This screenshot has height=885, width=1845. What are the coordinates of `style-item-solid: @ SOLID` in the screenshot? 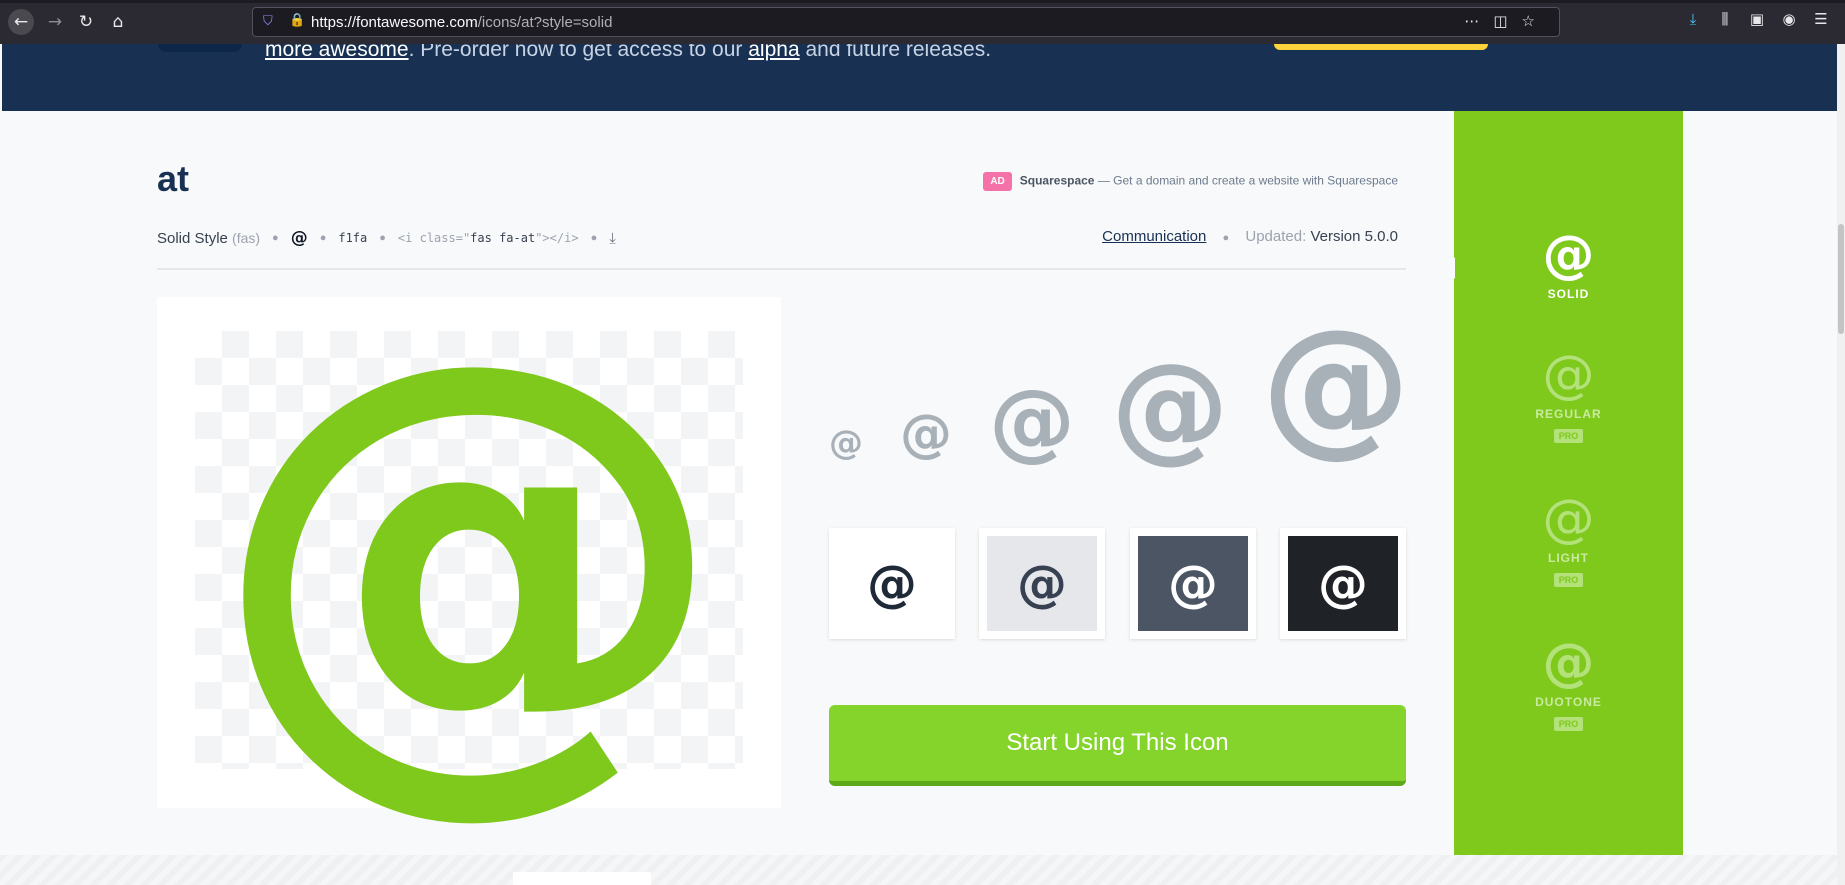 It's located at (1568, 265).